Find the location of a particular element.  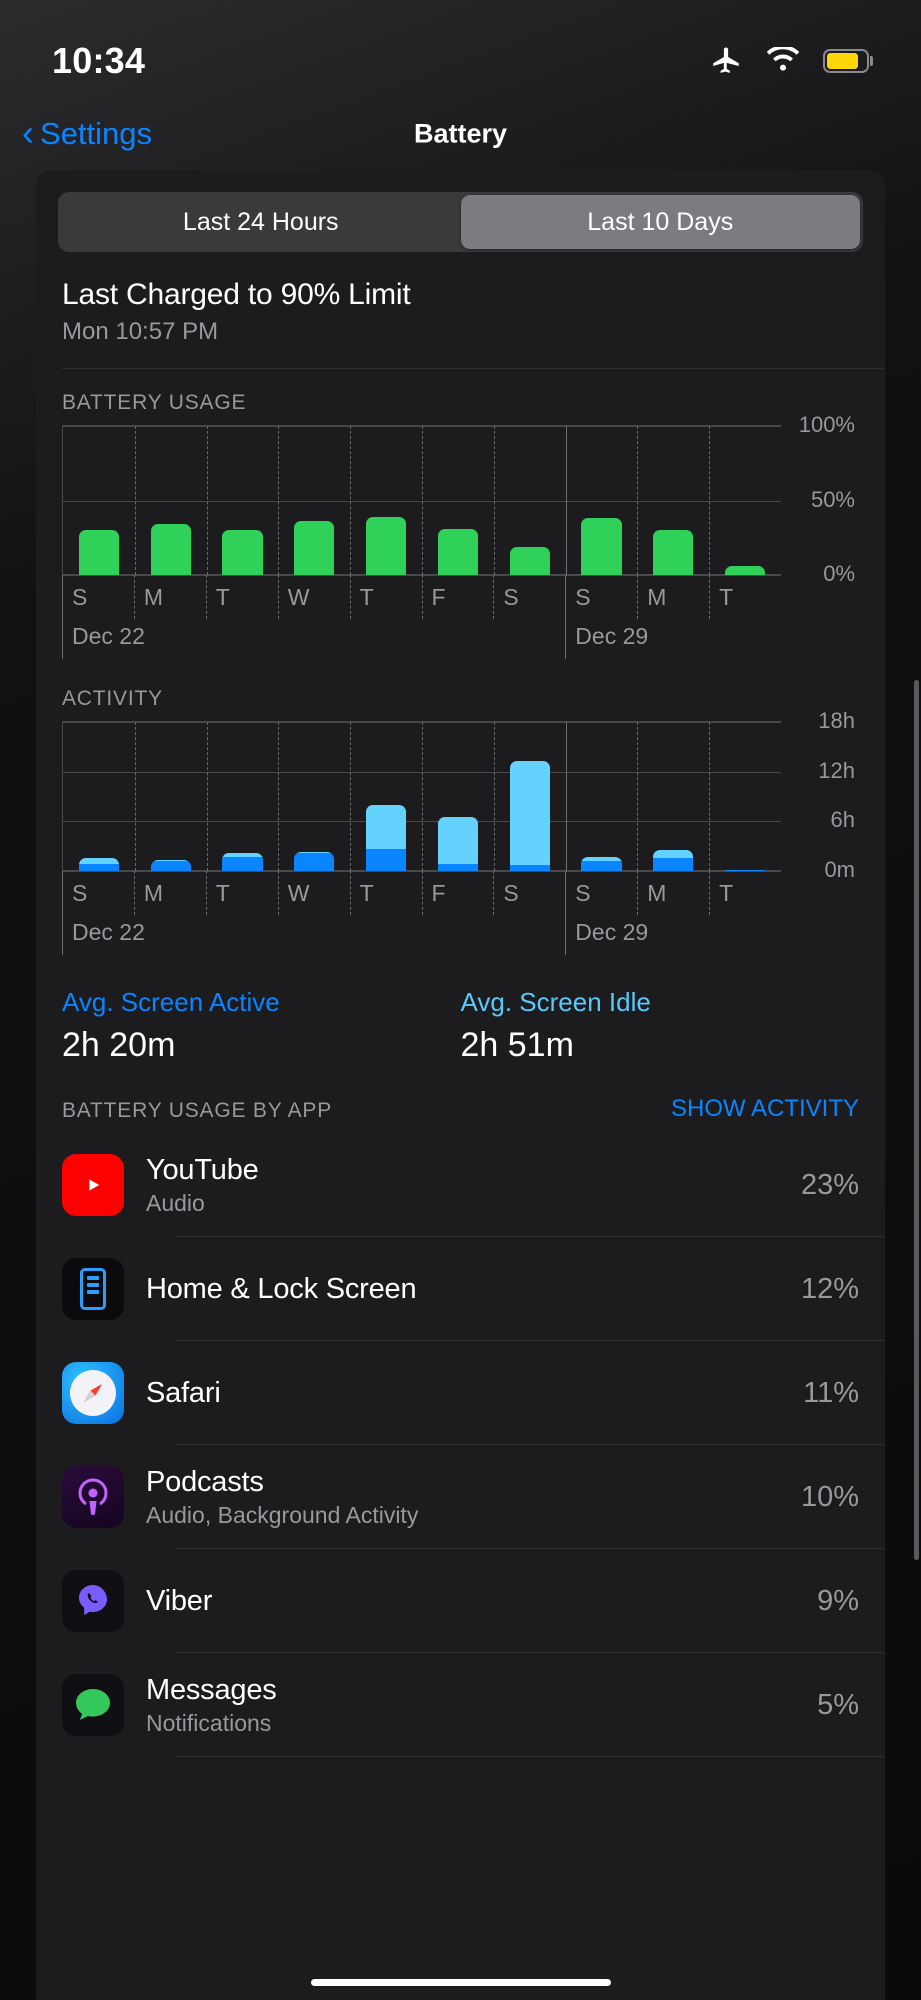

avg-screen-idle-label: Avg. Screen Idle is located at coordinates (555, 1002).